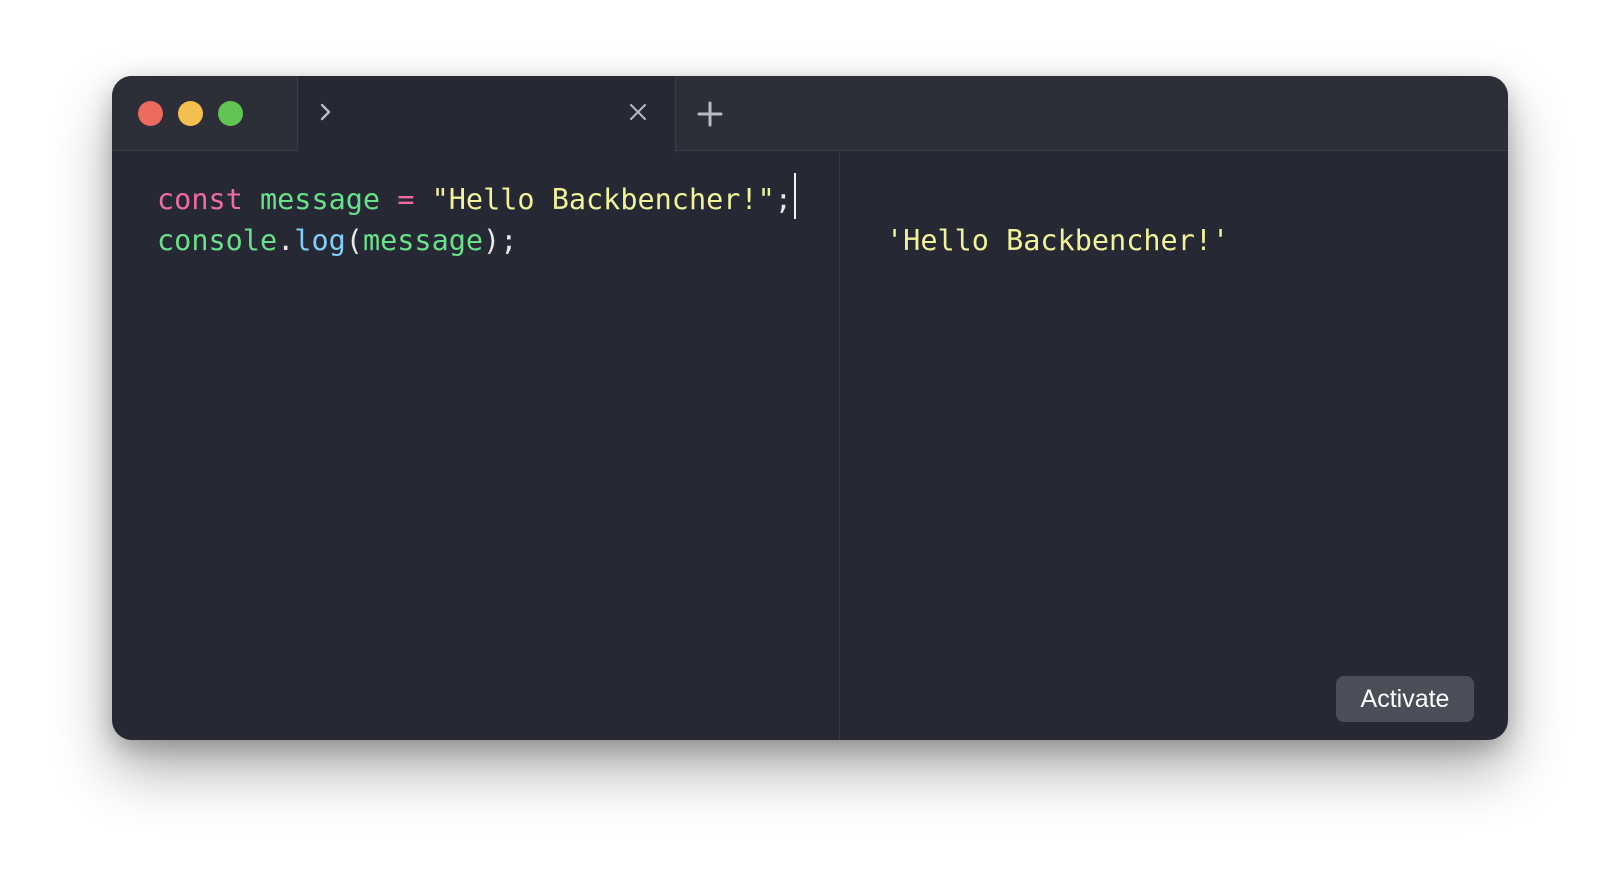  Describe the element at coordinates (1058, 240) in the screenshot. I see `output-result: 'Hello Backbencher!'` at that location.